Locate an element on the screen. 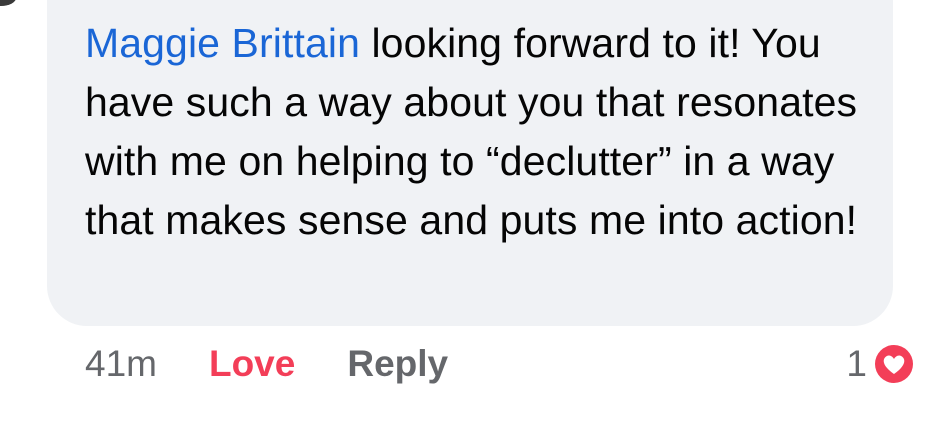  reaction-count: 1 is located at coordinates (856, 363).